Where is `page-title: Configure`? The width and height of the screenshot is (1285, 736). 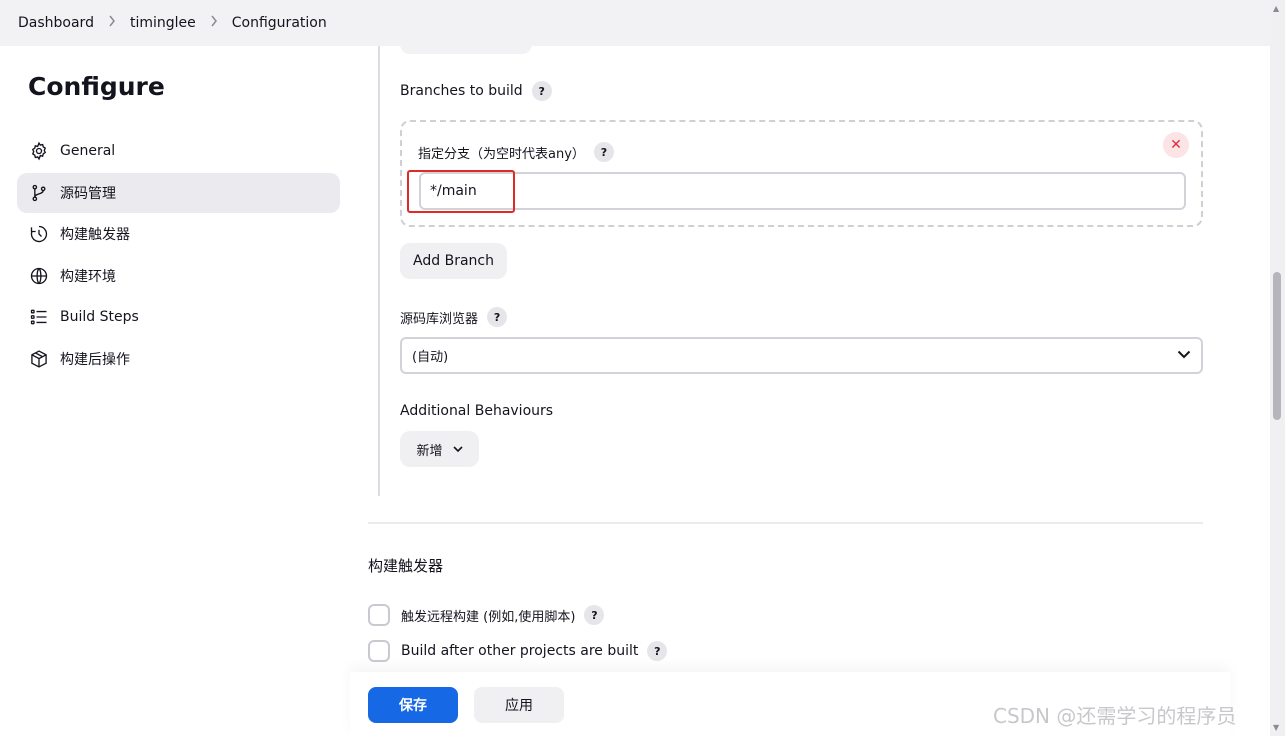 page-title: Configure is located at coordinates (96, 86).